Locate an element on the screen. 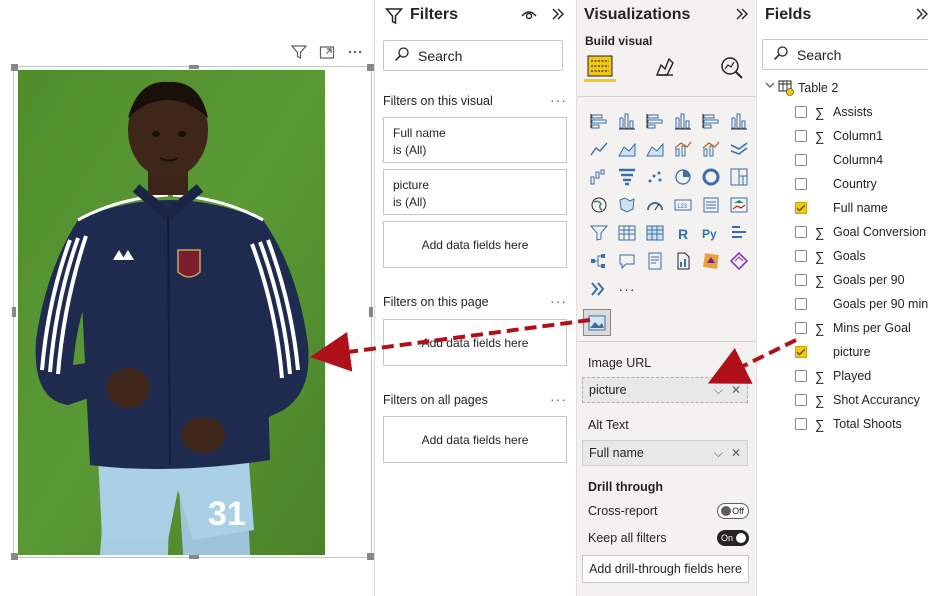  funnel-icon is located at coordinates (627, 177).